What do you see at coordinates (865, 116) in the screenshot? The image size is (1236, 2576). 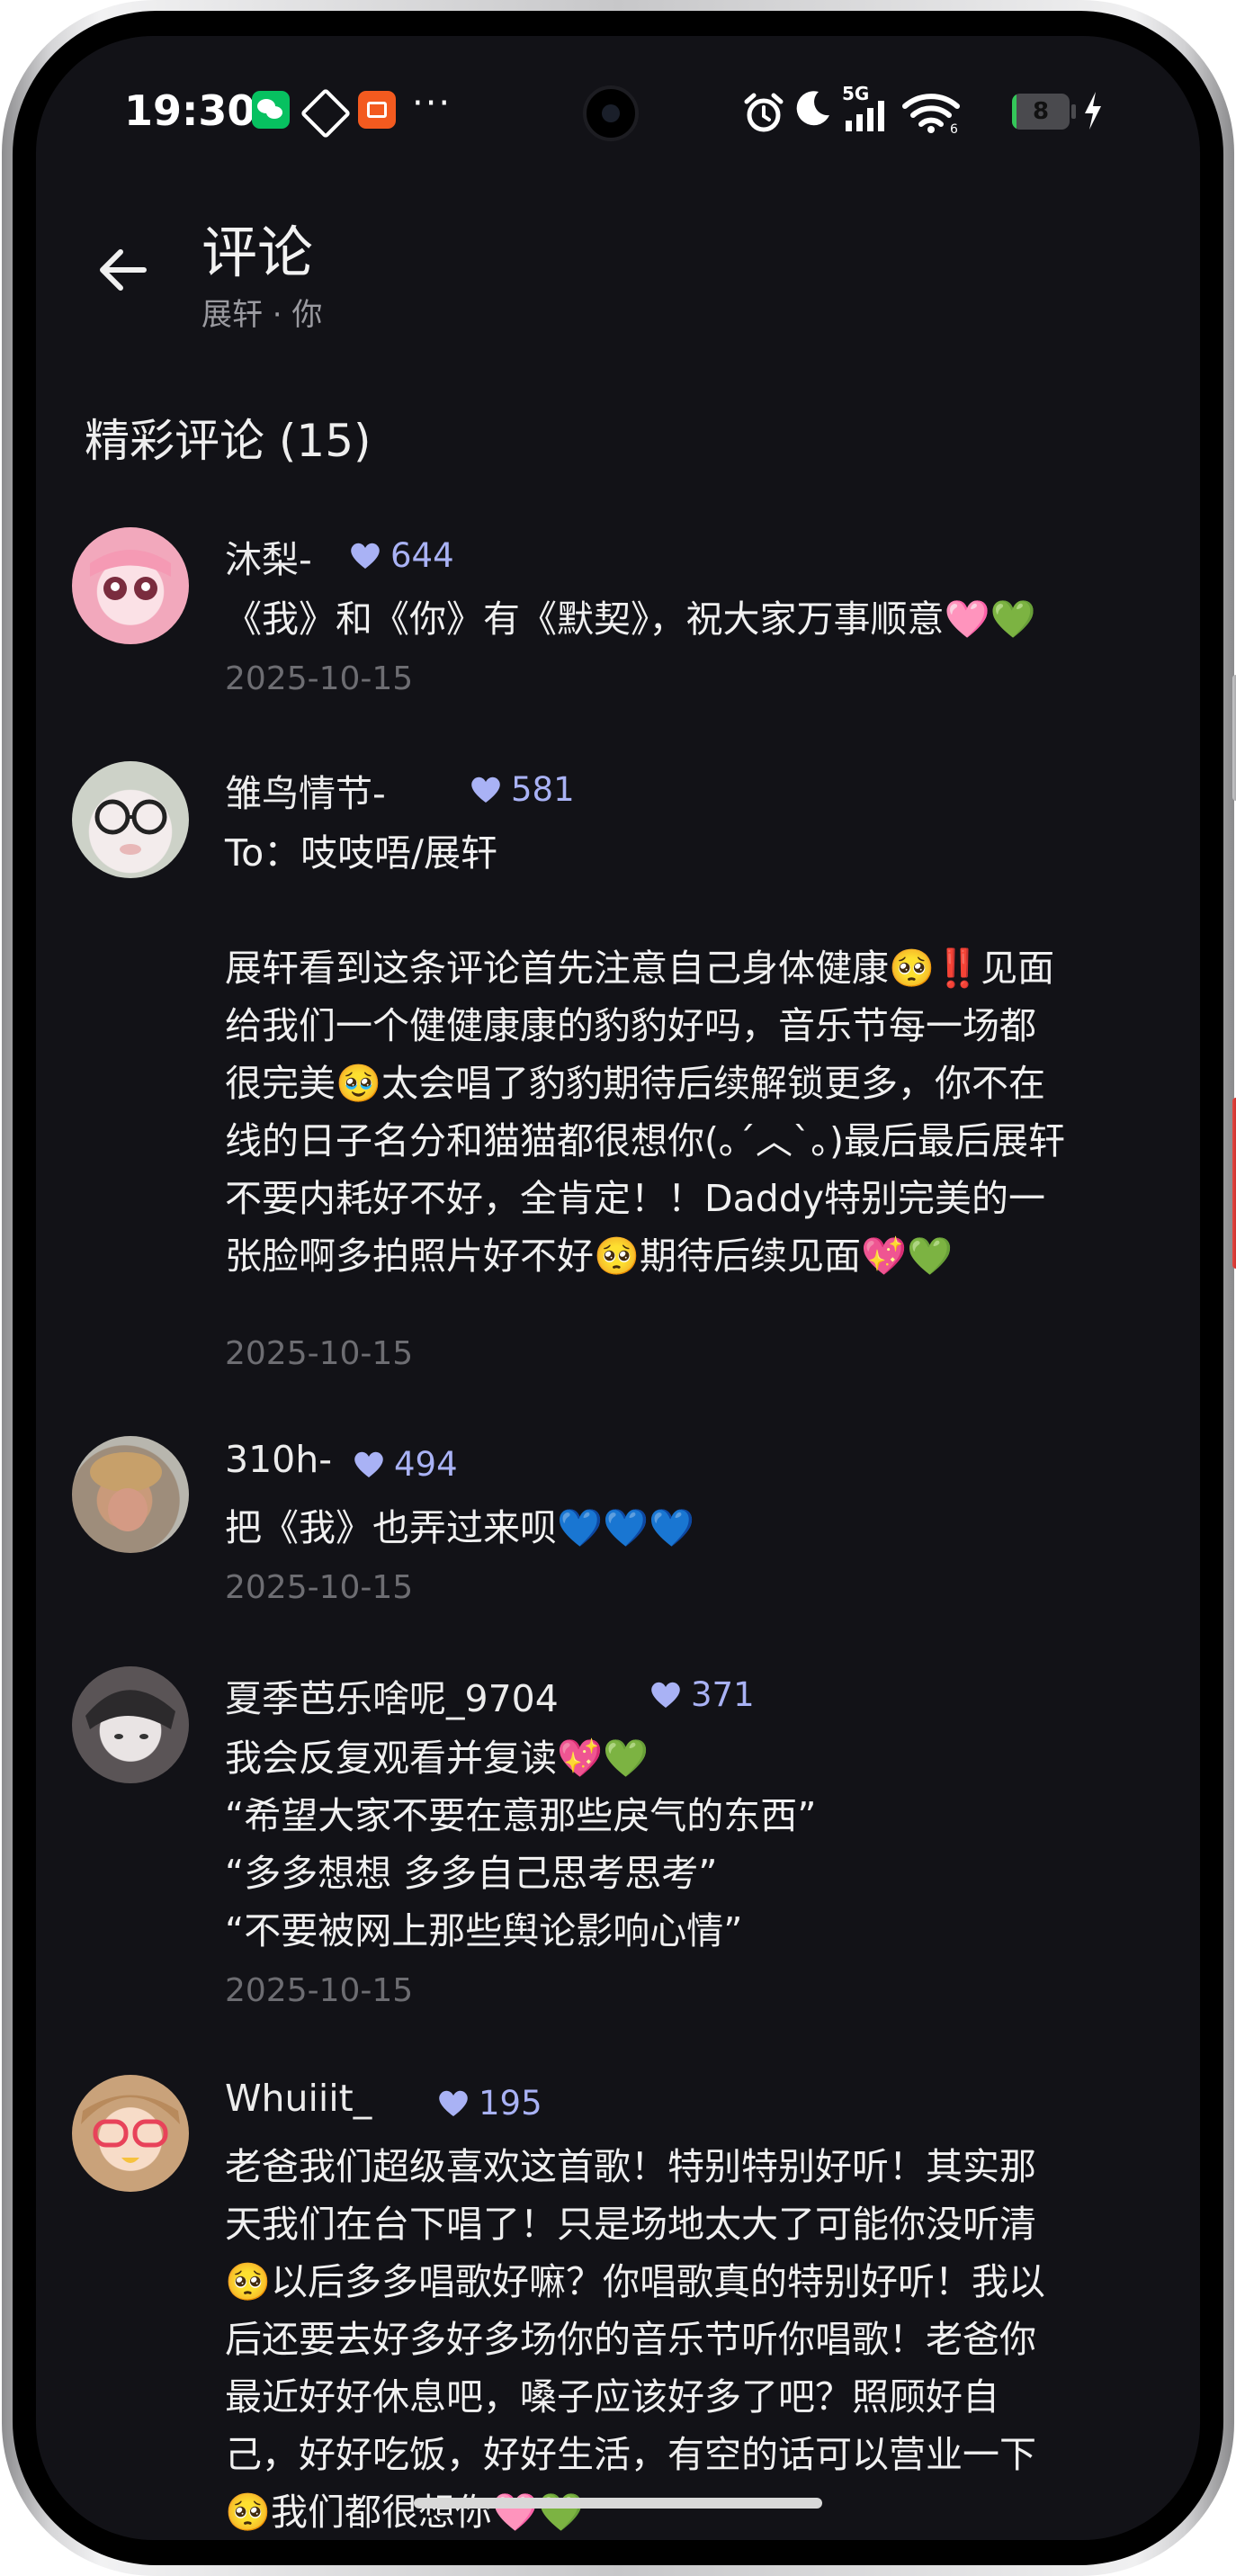 I see `cellular-signal-icon` at bounding box center [865, 116].